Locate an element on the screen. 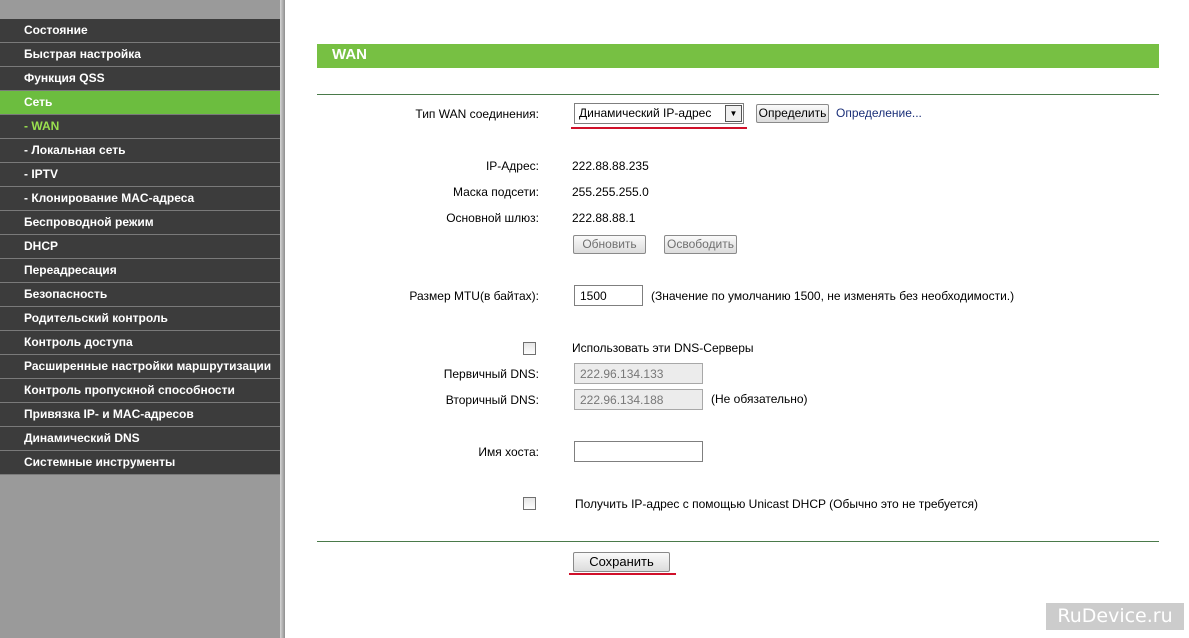 Image resolution: width=1189 pixels, height=638 pixels. use-dns-label: Использовать эти DNS-Серверы is located at coordinates (663, 348).